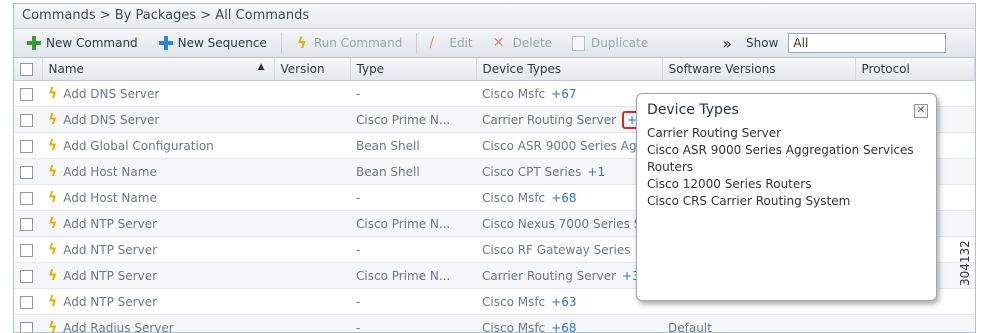  Describe the element at coordinates (727, 43) in the screenshot. I see `more-actions-icon: »` at that location.